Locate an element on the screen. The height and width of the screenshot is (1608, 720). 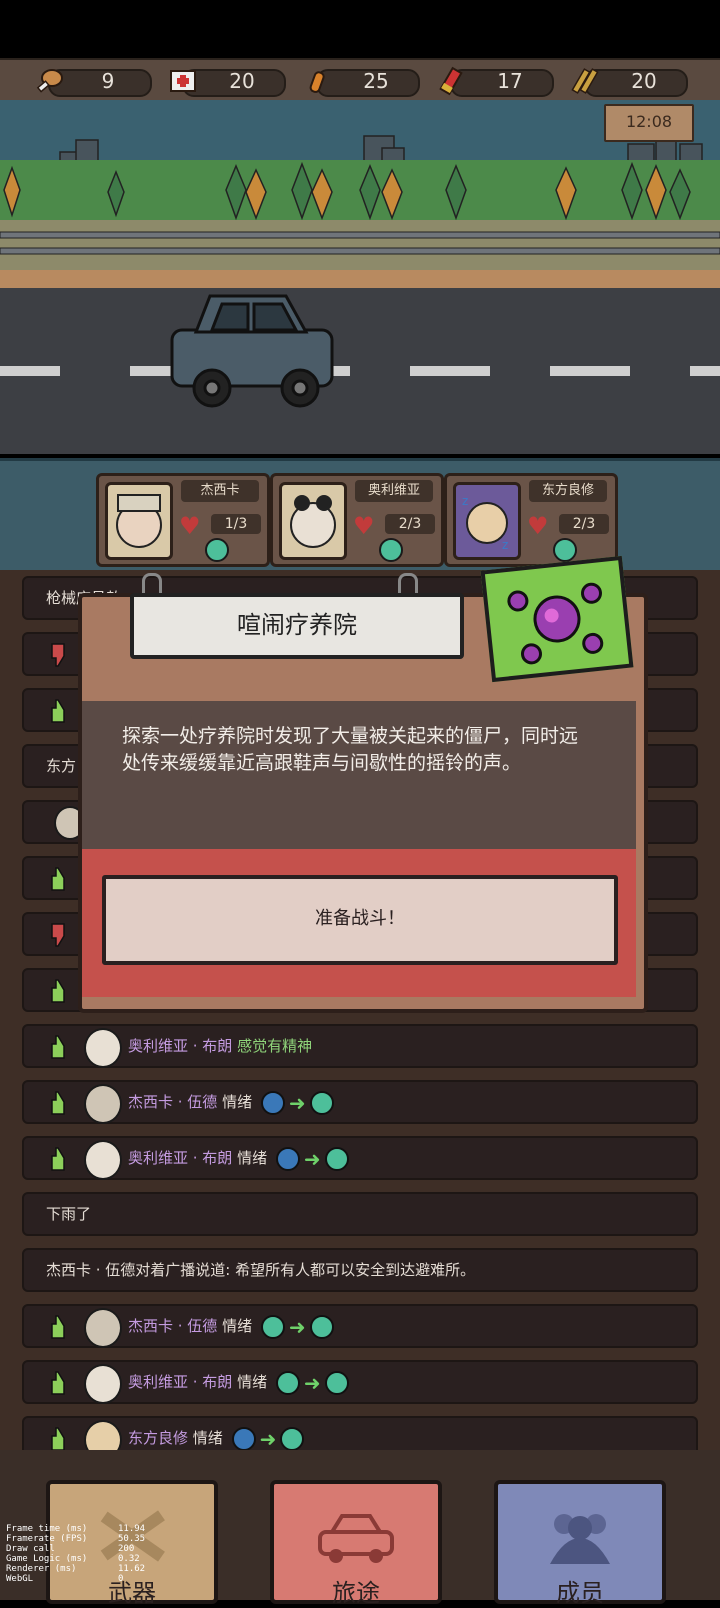
bullet-icon is located at coordinates (317, 82).